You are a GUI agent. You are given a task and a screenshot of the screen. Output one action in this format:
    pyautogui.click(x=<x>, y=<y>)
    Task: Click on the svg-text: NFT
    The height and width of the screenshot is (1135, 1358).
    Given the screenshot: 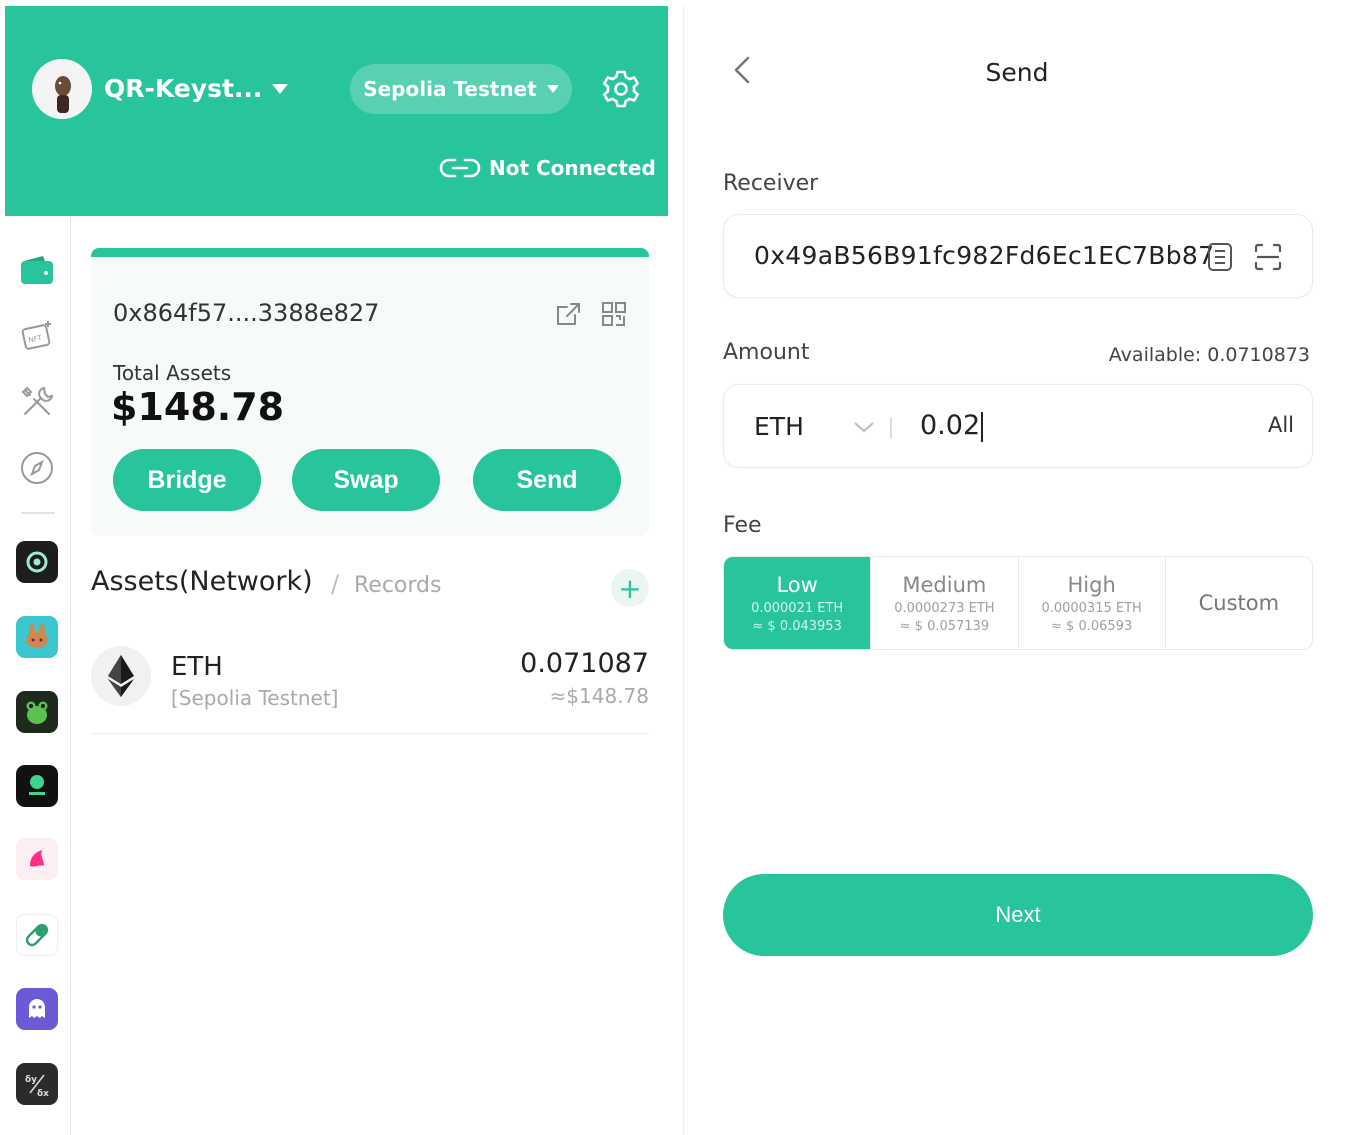 What is the action you would take?
    pyautogui.click(x=35, y=339)
    